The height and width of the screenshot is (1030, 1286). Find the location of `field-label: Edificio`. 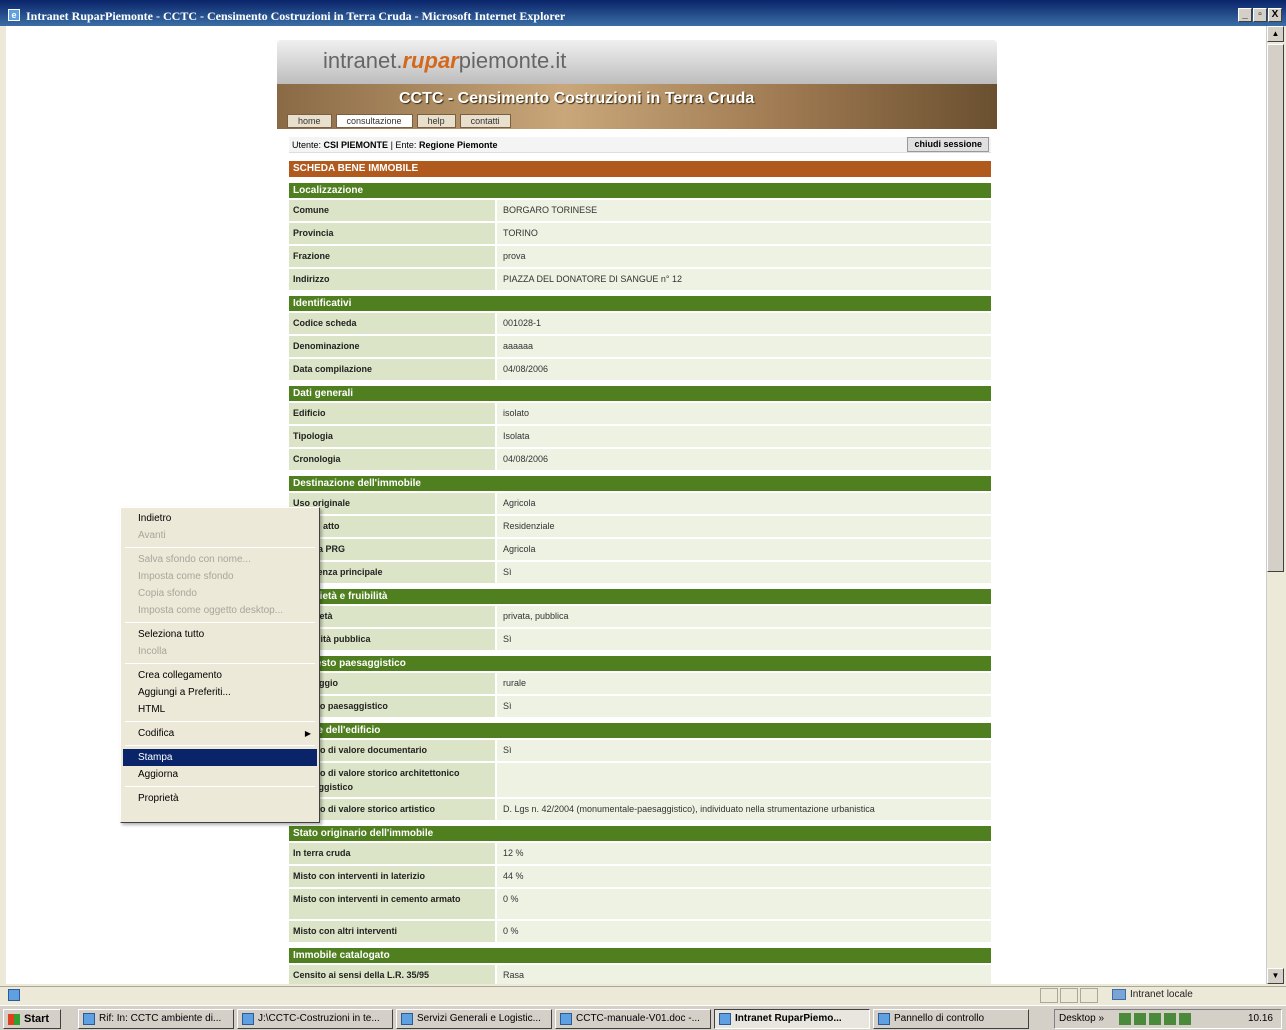

field-label: Edificio is located at coordinates (392, 413).